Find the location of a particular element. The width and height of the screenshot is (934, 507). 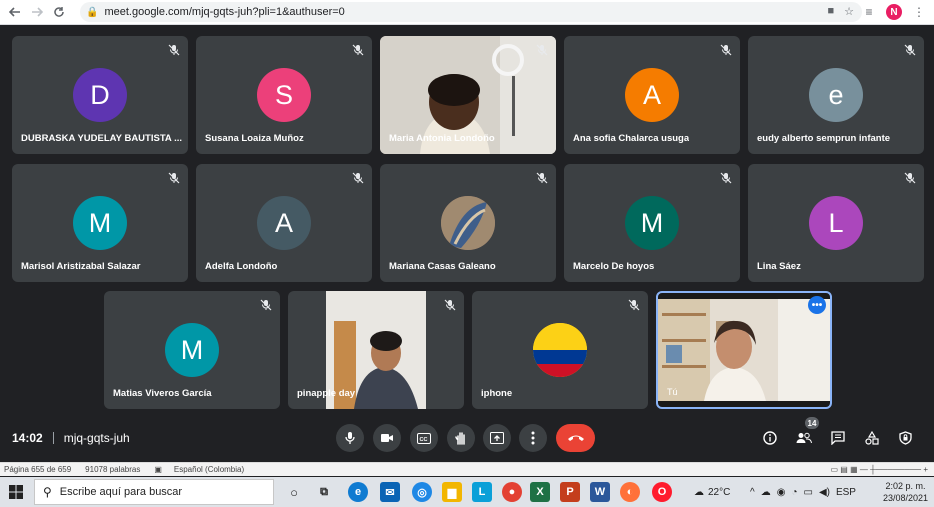

captions-button: CC is located at coordinates (424, 438).